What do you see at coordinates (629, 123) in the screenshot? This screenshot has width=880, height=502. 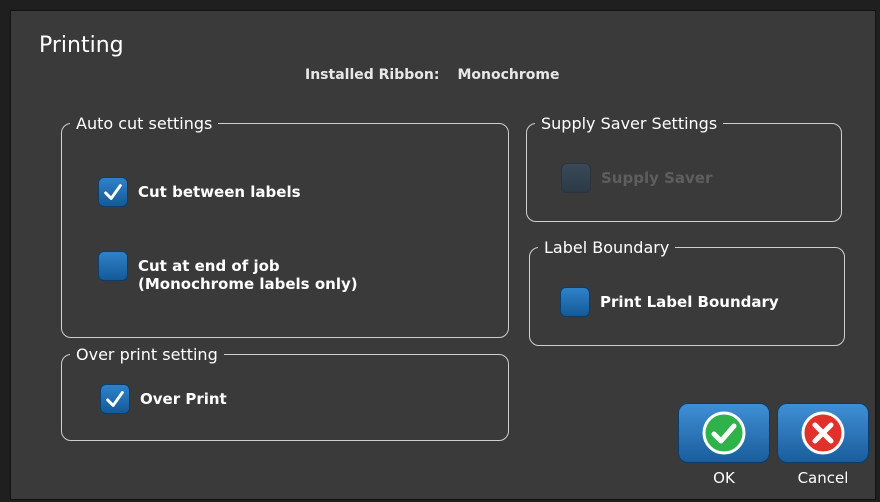 I see `supply-saver-legend: Supply Saver Settings` at bounding box center [629, 123].